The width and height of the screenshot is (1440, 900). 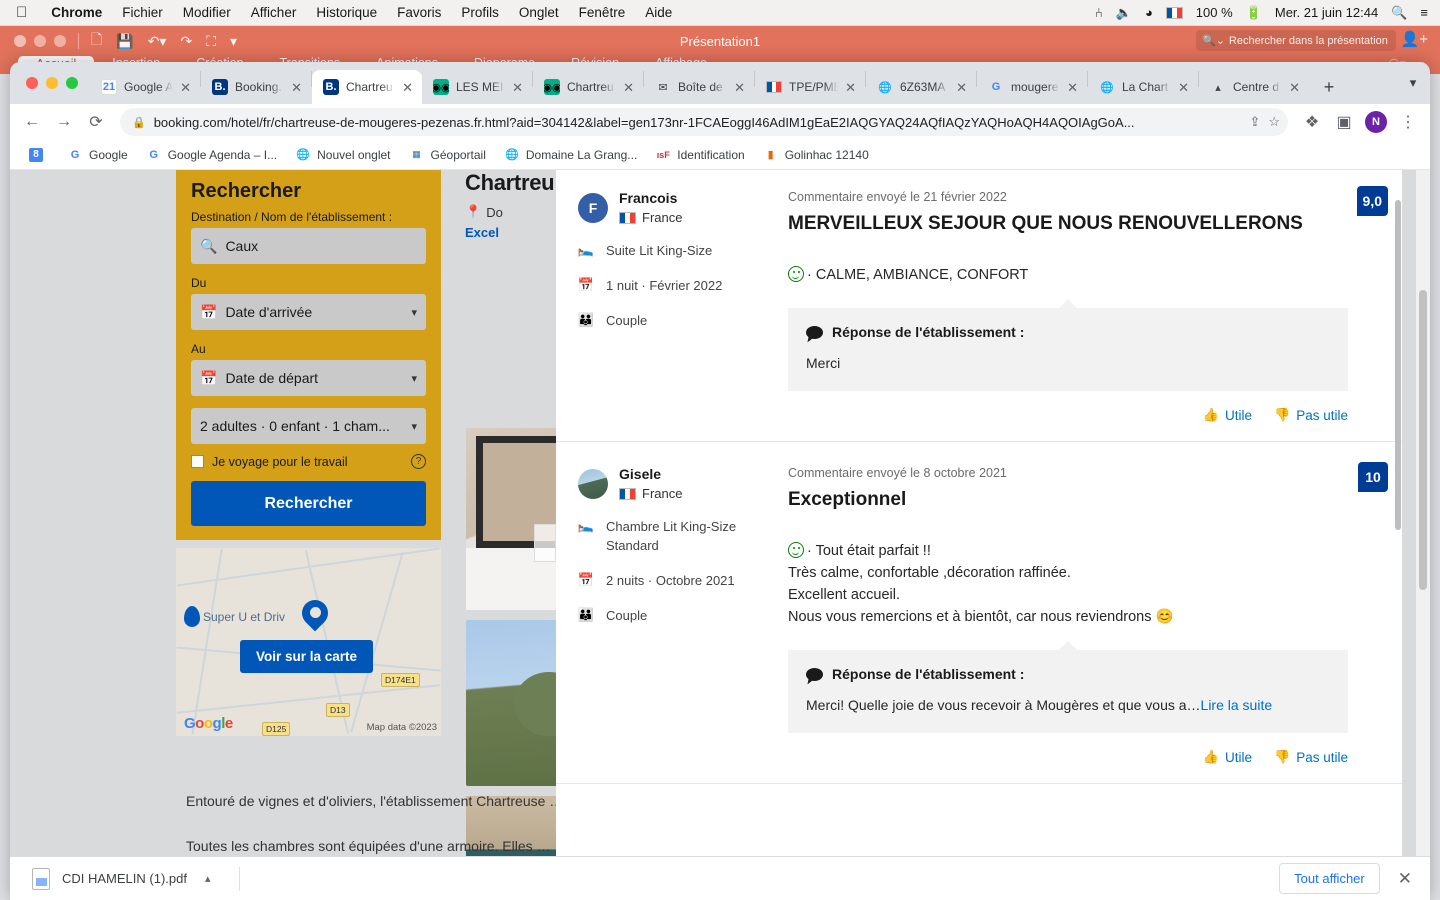 I want to click on bookmark-nouvel-onglet: 🌐 Nouvel onglet, so click(x=342, y=155).